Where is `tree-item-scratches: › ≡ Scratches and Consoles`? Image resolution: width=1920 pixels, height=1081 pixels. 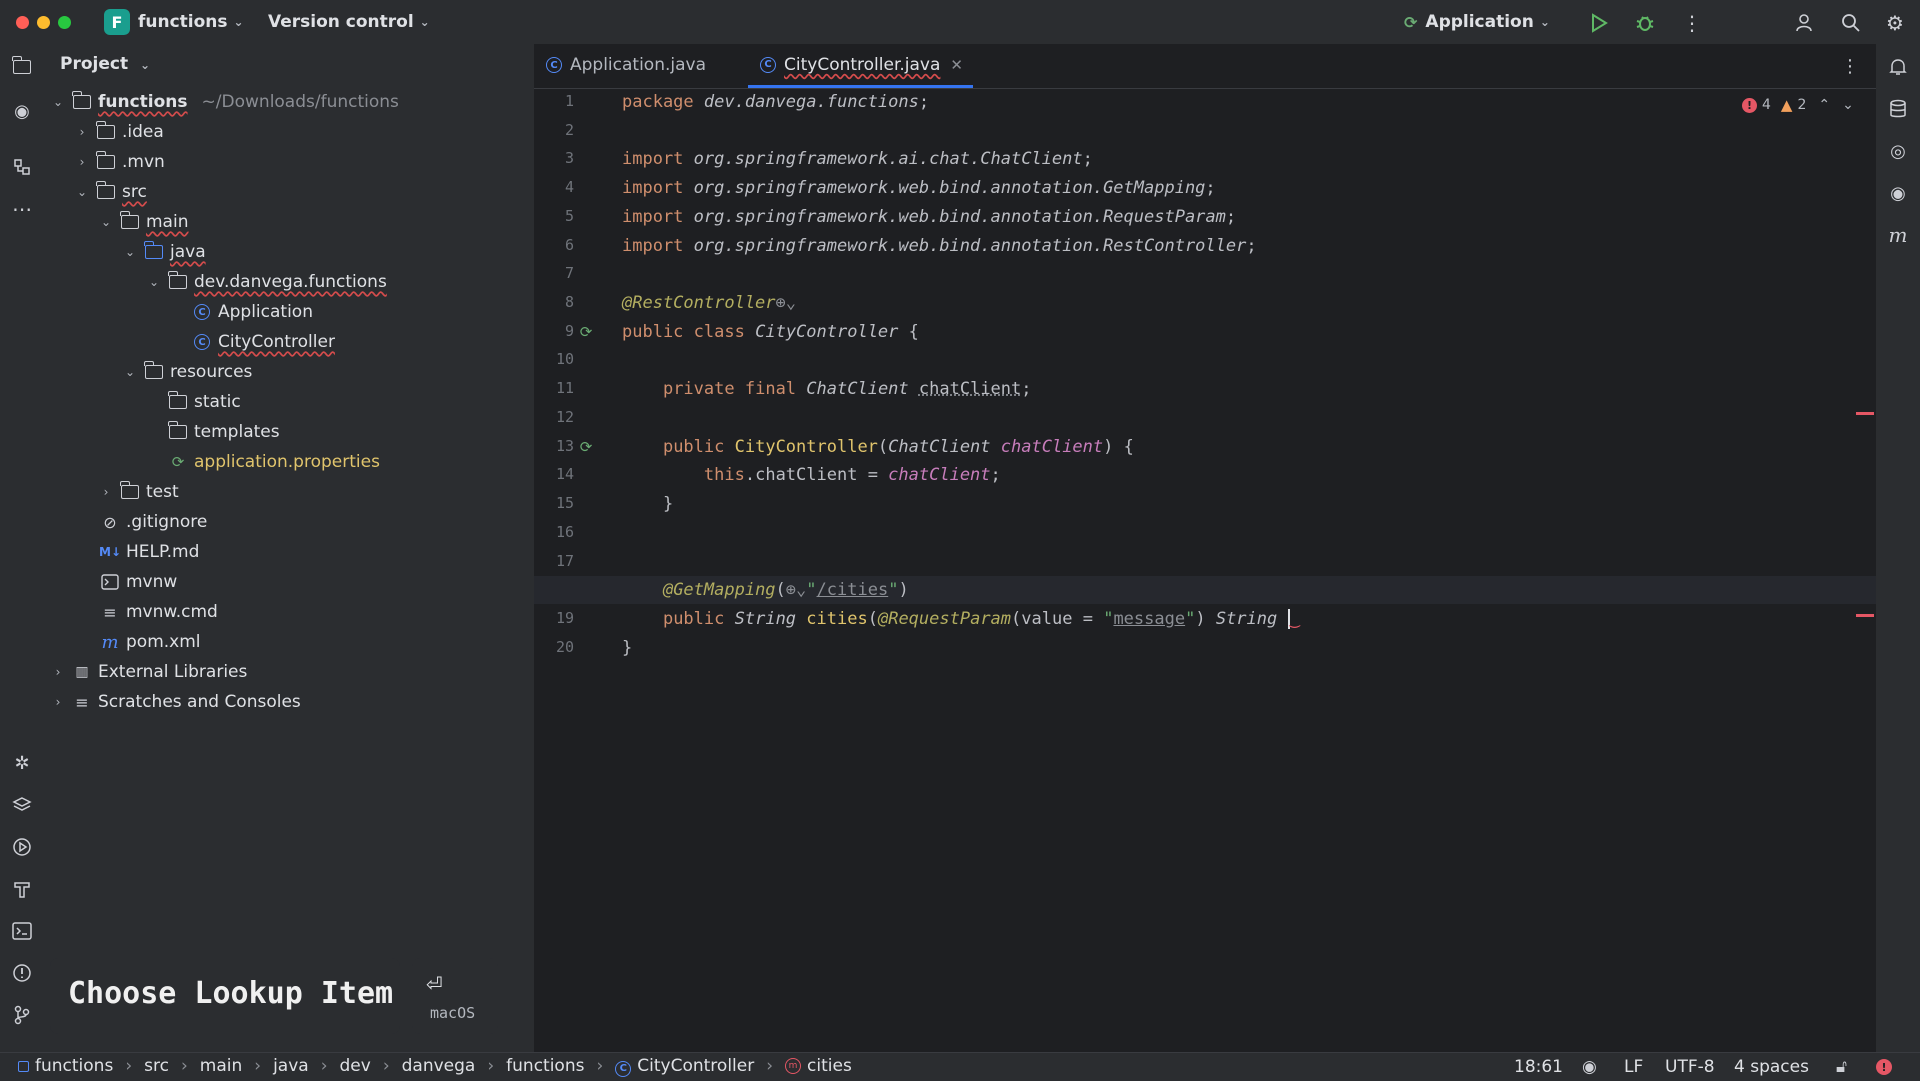 tree-item-scratches: › ≡ Scratches and Consoles is located at coordinates (175, 702).